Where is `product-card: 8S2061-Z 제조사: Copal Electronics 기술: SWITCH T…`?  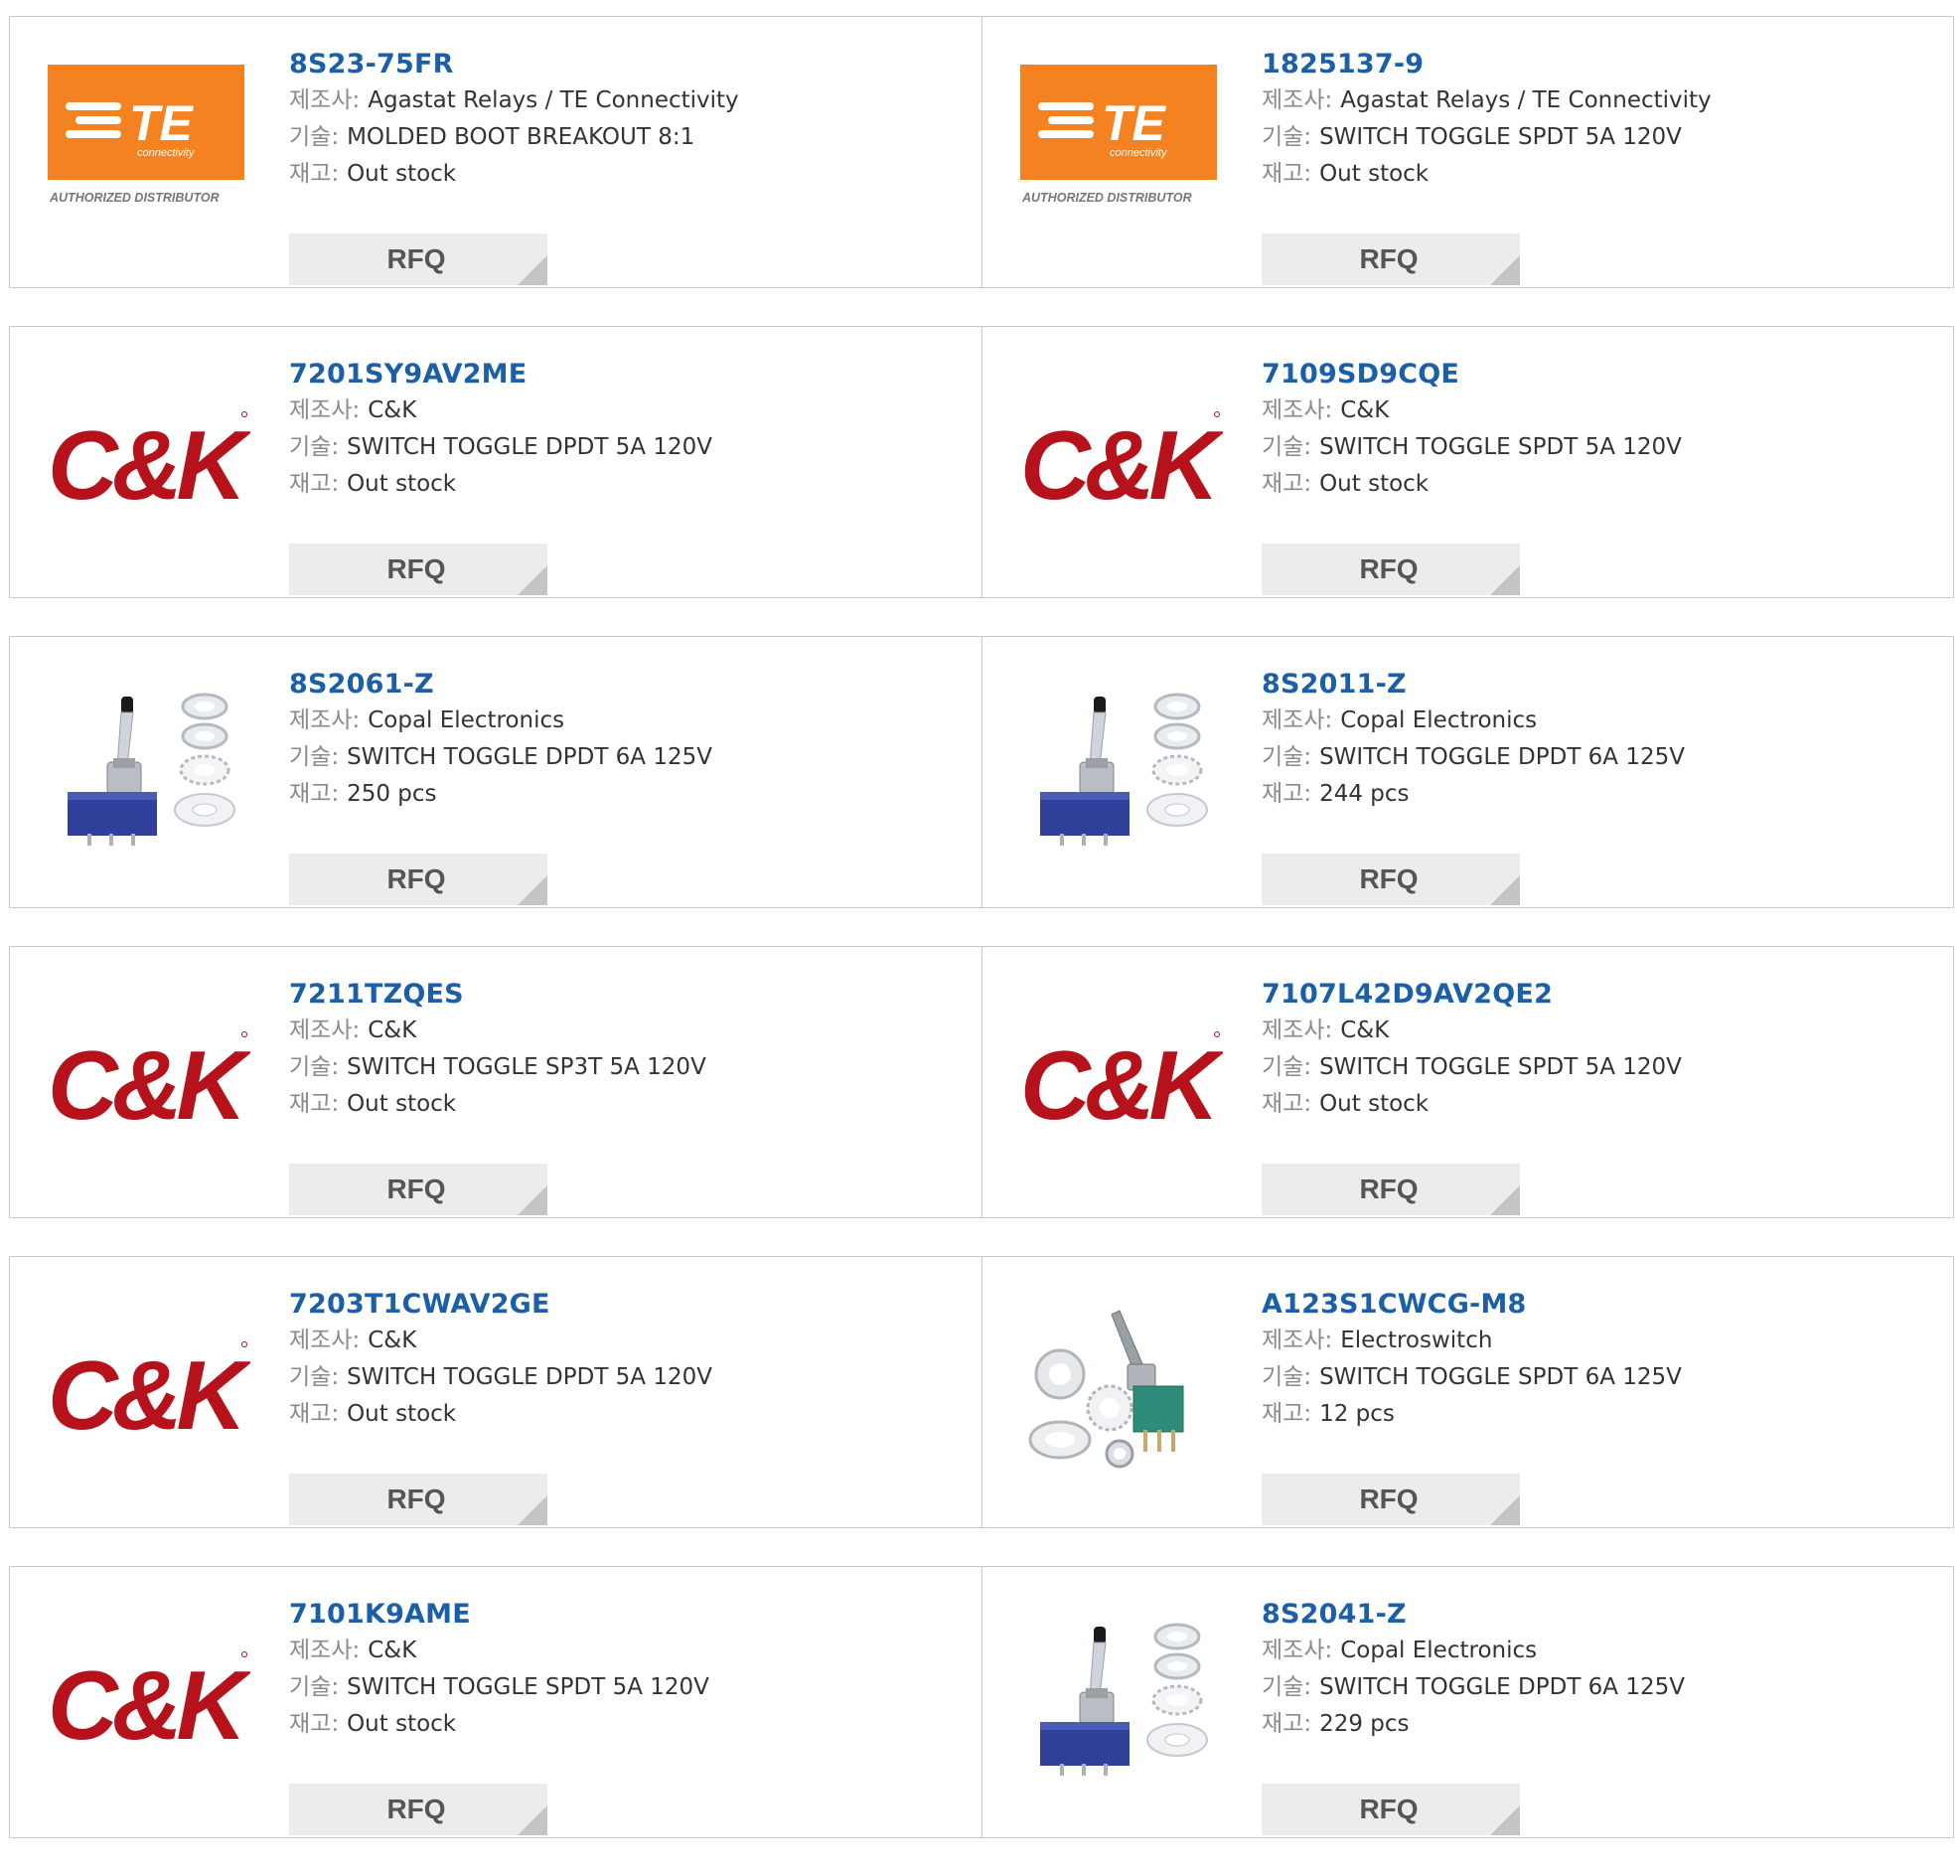
product-card: 8S2061-Z 제조사: Copal Electronics 기술: SWITCH T… is located at coordinates (495, 772).